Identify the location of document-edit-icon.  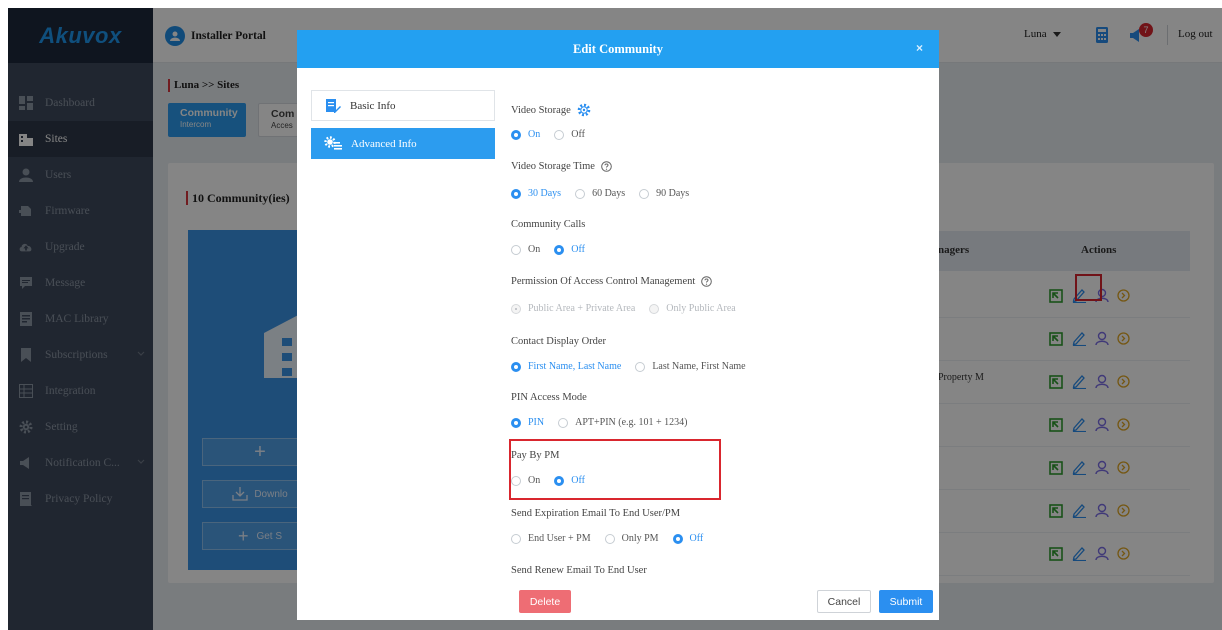
(333, 106).